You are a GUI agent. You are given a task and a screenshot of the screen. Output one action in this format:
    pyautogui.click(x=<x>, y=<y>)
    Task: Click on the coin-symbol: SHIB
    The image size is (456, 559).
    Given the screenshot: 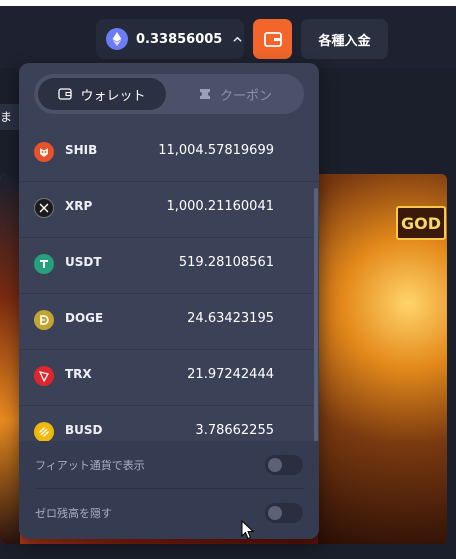 What is the action you would take?
    pyautogui.click(x=81, y=150)
    